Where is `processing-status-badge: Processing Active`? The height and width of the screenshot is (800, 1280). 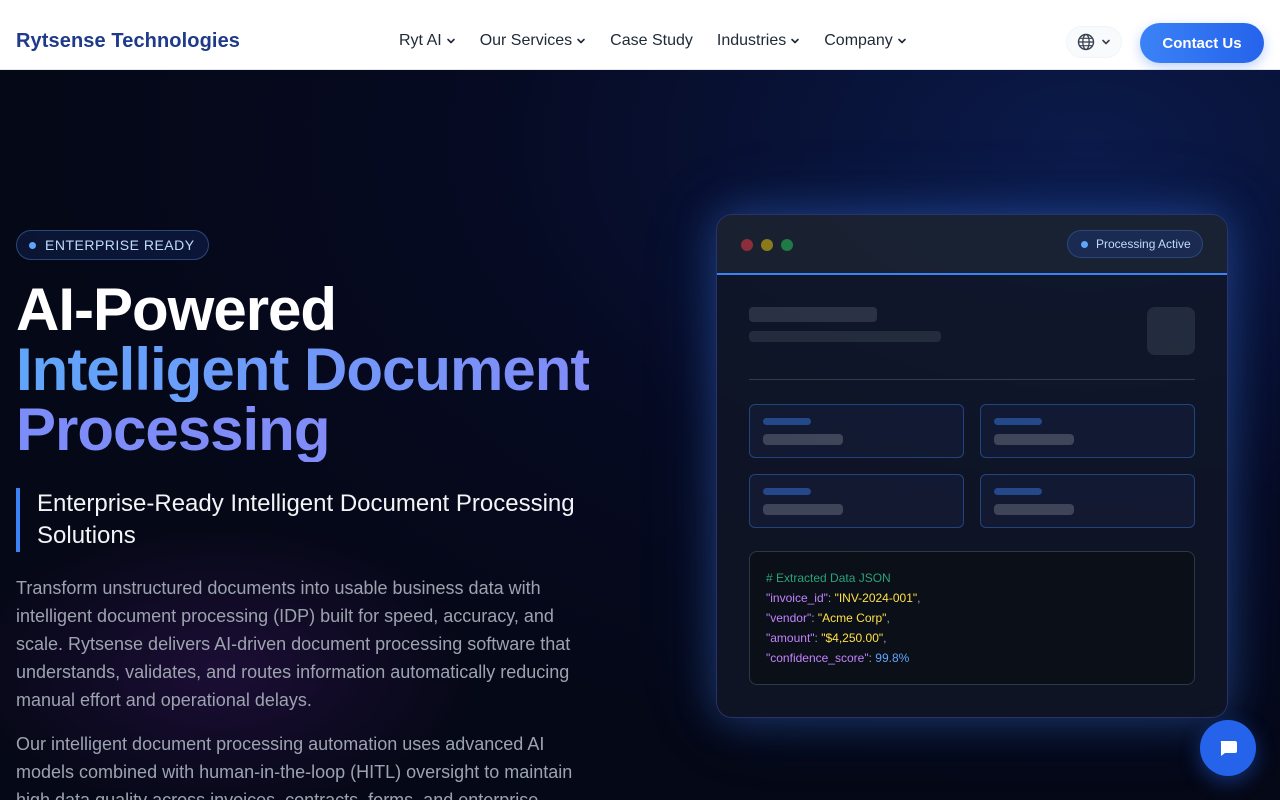
processing-status-badge: Processing Active is located at coordinates (1135, 244).